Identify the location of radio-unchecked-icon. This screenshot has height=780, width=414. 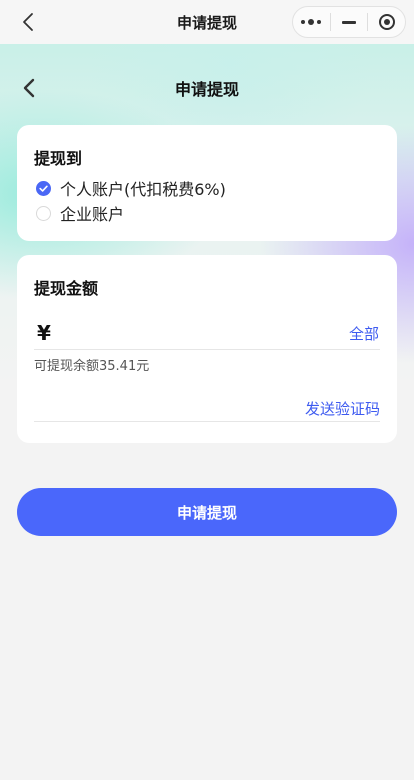
(43, 213).